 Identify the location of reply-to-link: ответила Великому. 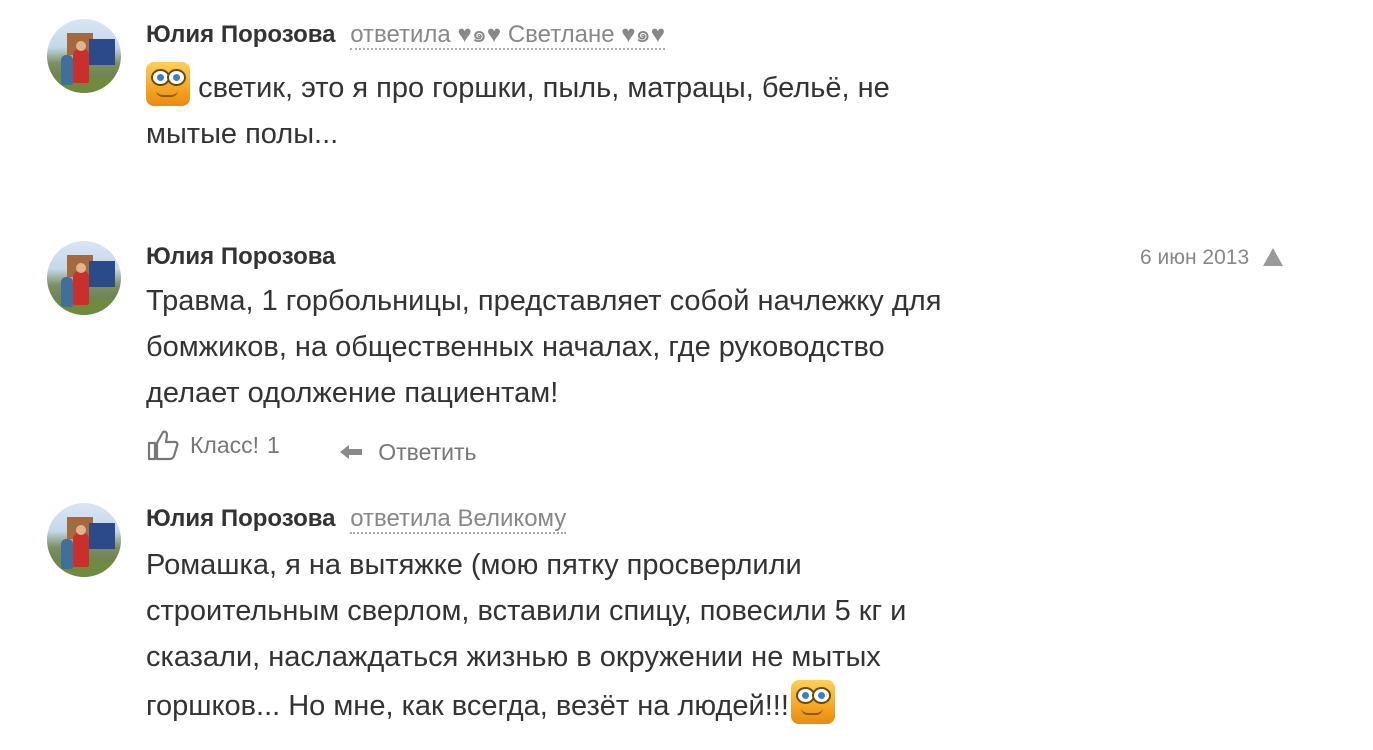
(458, 519).